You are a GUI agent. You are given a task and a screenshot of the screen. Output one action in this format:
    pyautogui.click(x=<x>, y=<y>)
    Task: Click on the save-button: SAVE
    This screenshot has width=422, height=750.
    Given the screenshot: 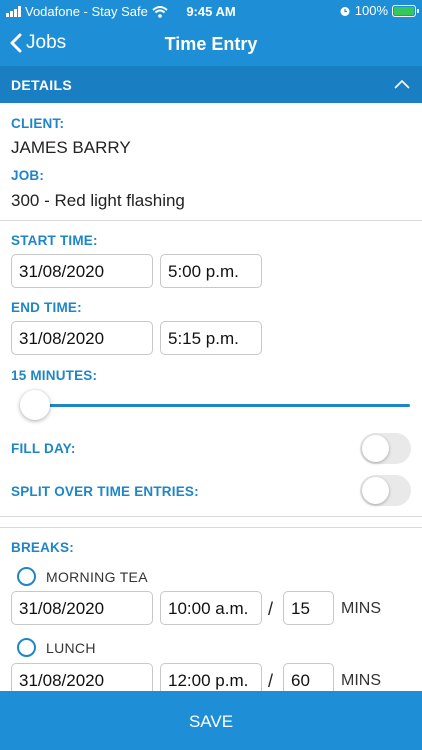 What is the action you would take?
    pyautogui.click(x=211, y=720)
    